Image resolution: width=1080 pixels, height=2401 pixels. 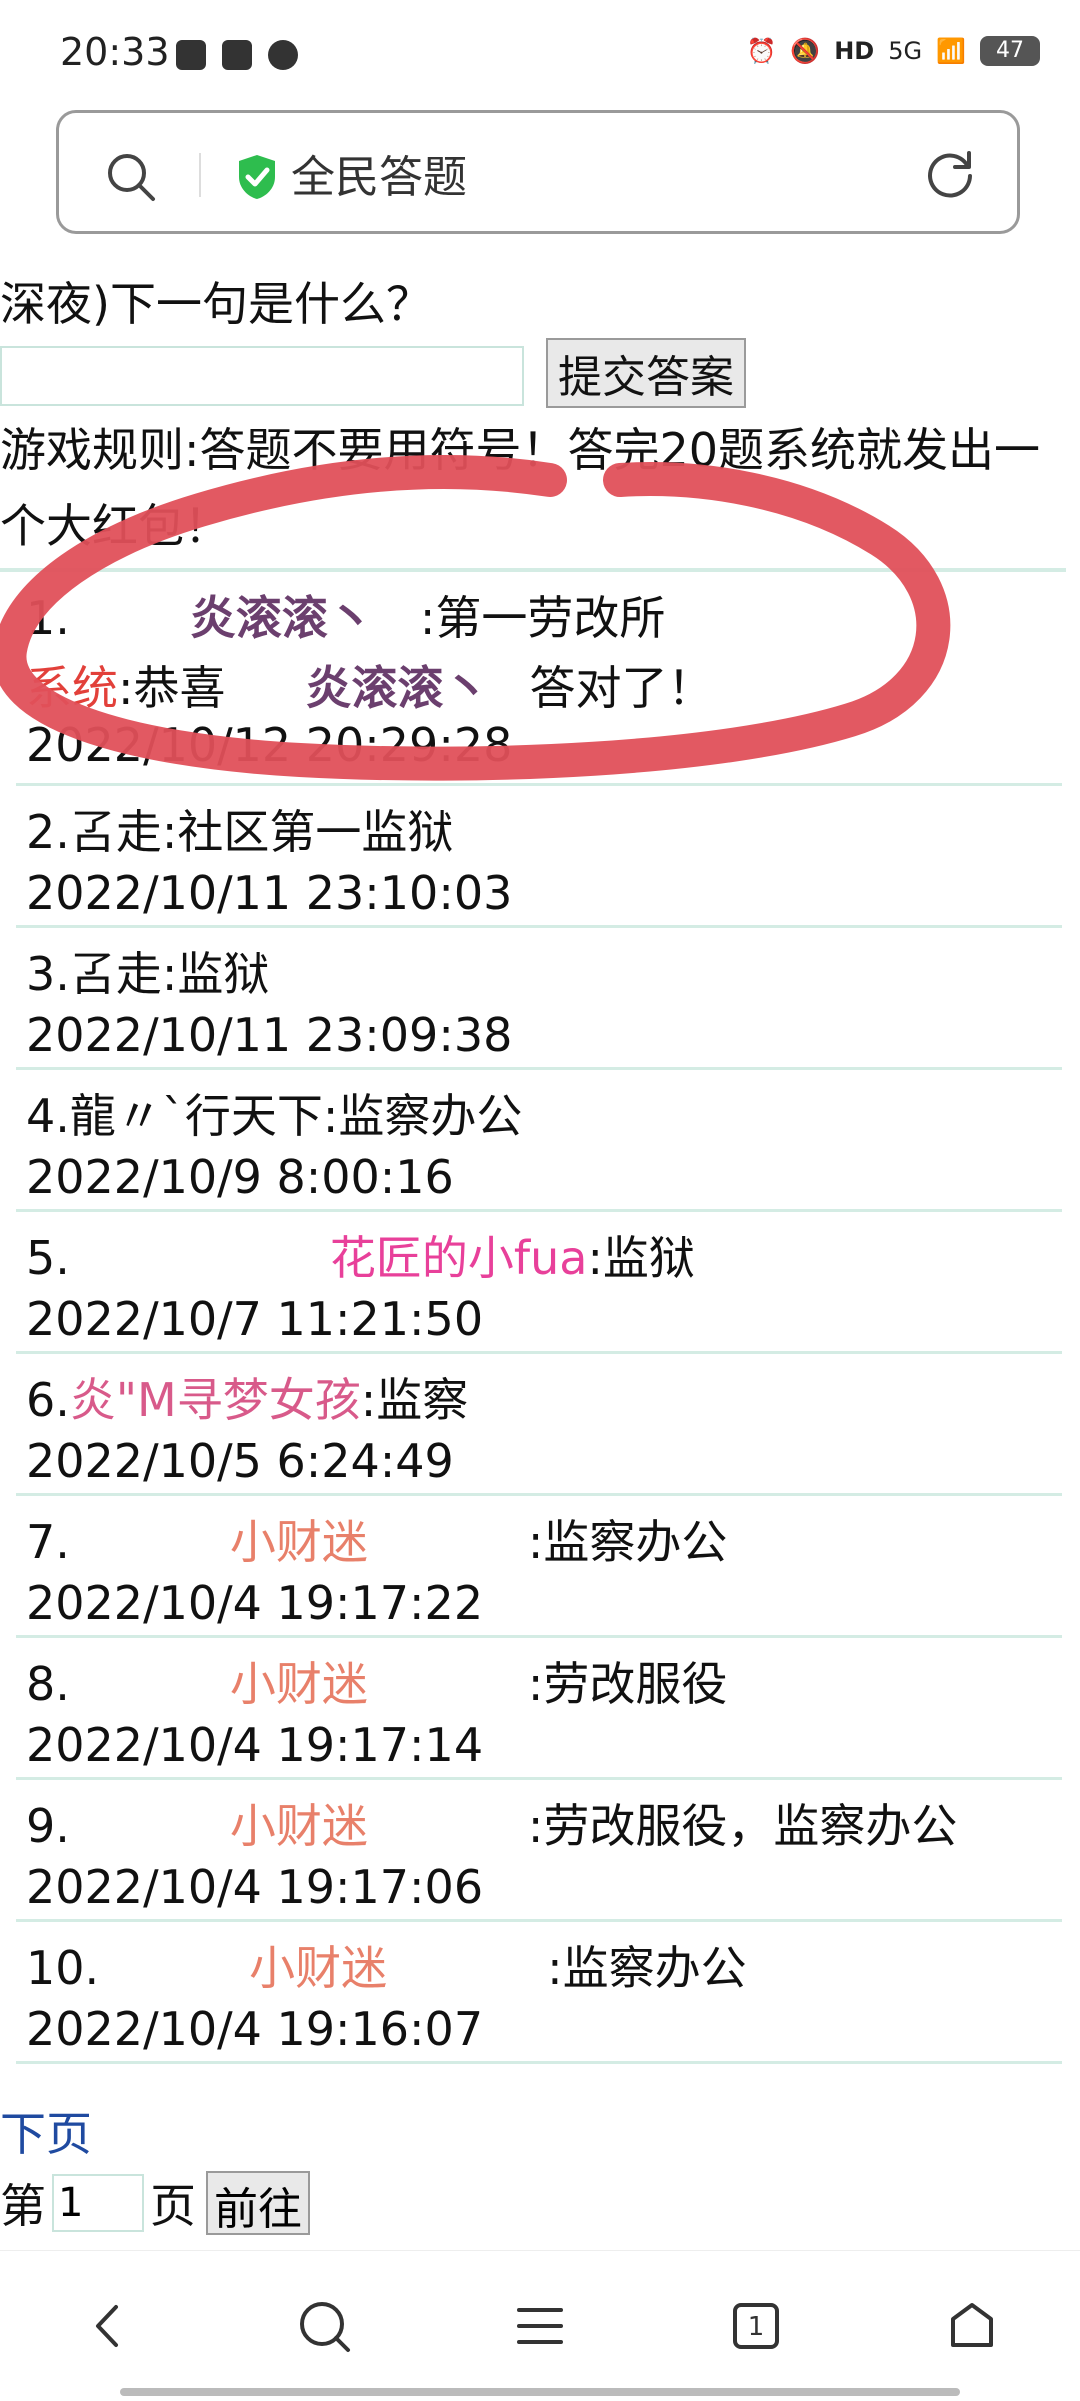 I want to click on tabs-icon: 1, so click(x=756, y=2326).